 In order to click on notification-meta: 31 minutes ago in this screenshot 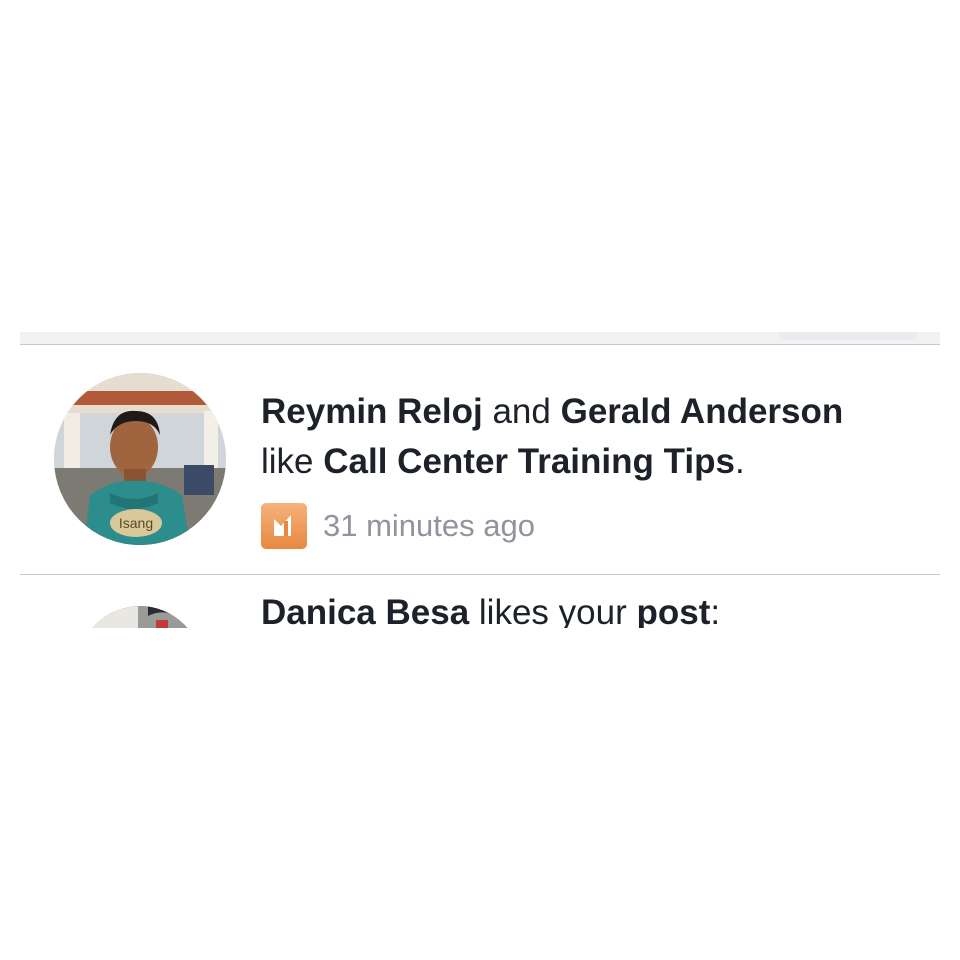, I will do `click(398, 526)`.